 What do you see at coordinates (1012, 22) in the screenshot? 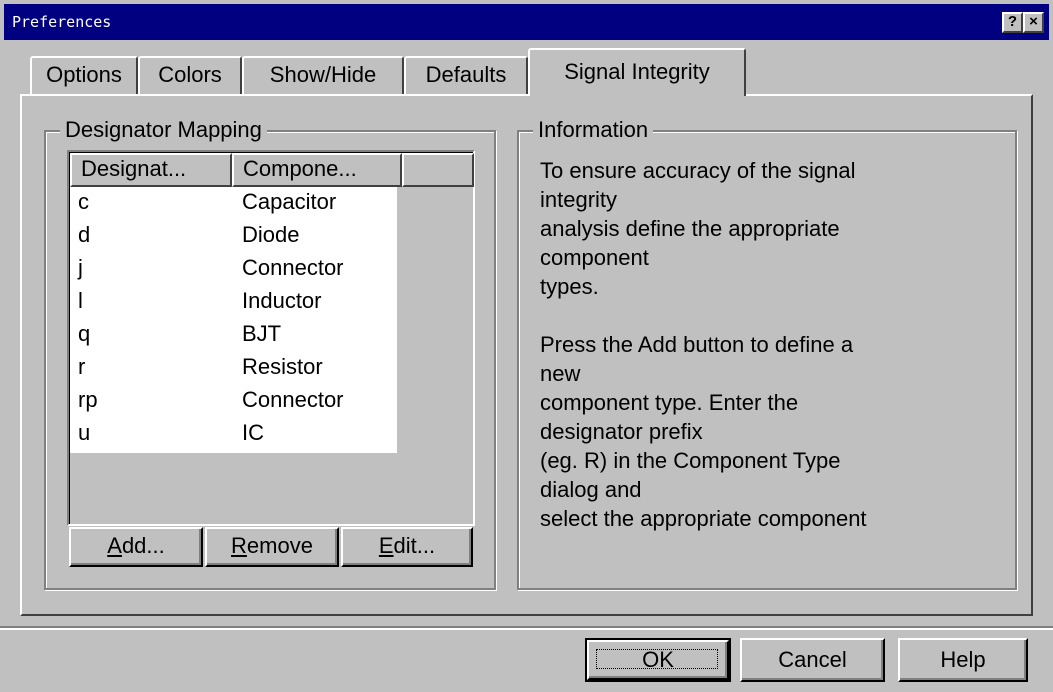
I see `help-icon: ?` at bounding box center [1012, 22].